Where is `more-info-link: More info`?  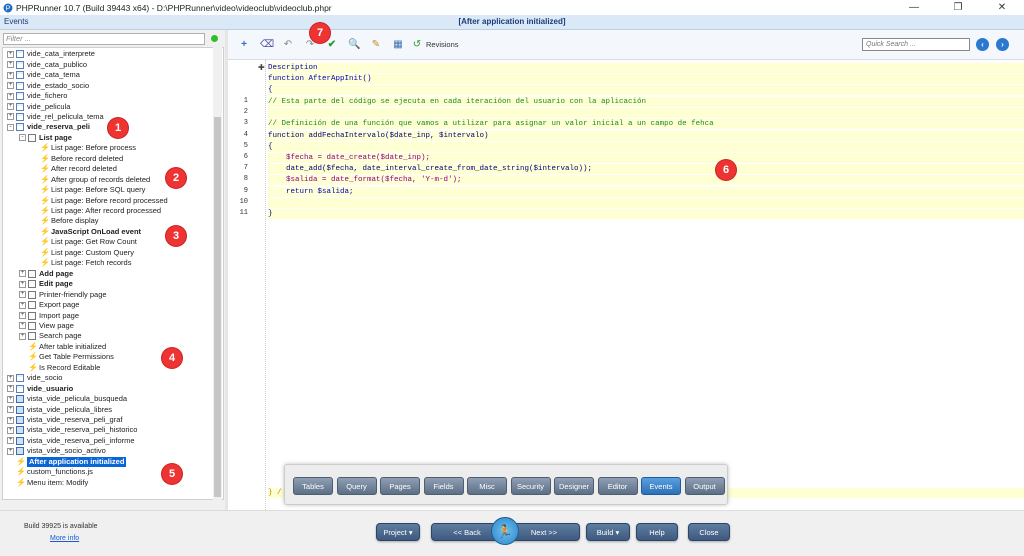 more-info-link: More info is located at coordinates (64, 538).